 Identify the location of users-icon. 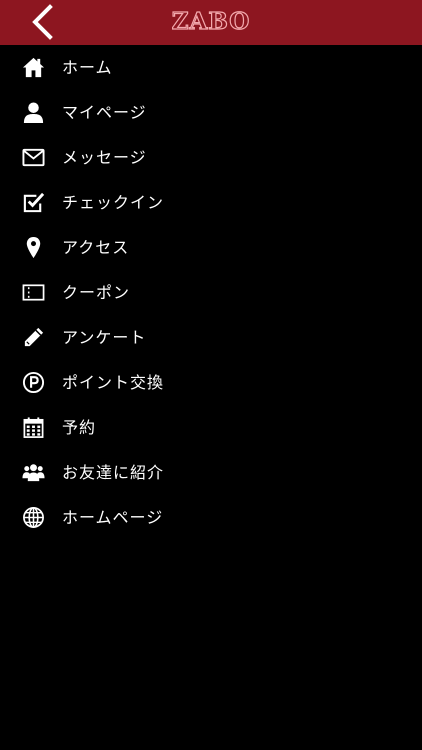
(33, 472).